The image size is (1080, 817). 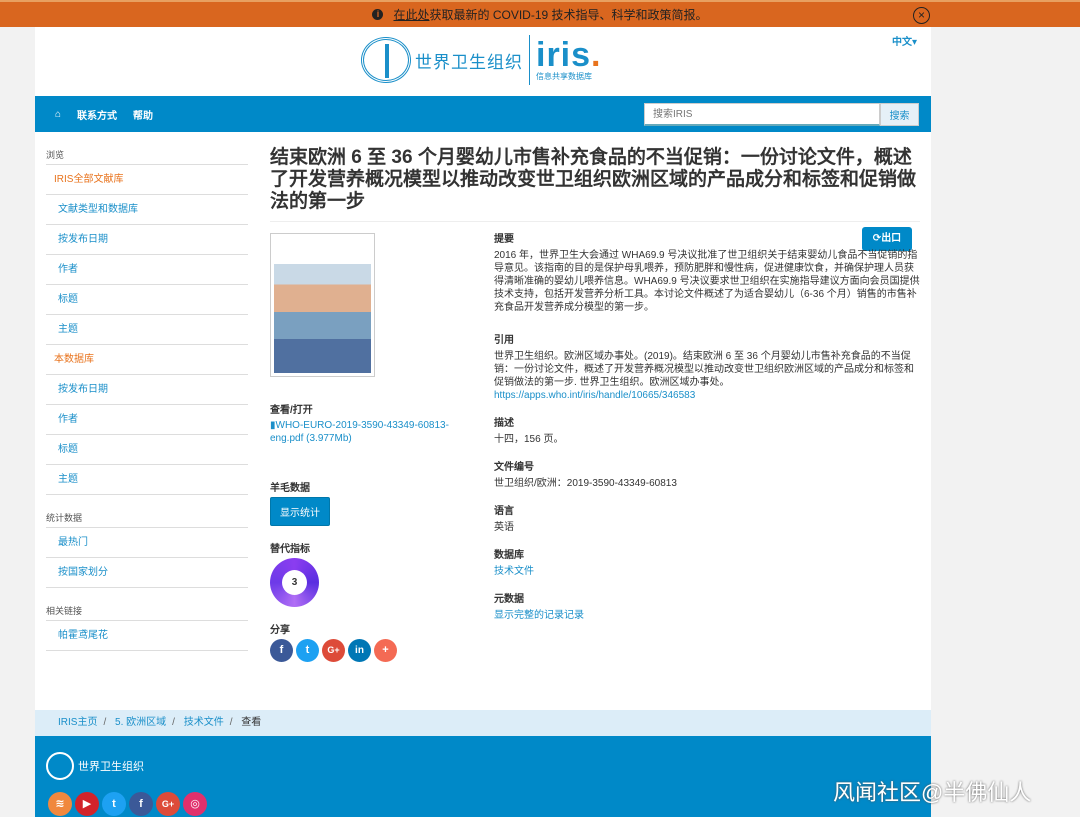 What do you see at coordinates (921, 15) in the screenshot?
I see `close-icon: ×` at bounding box center [921, 15].